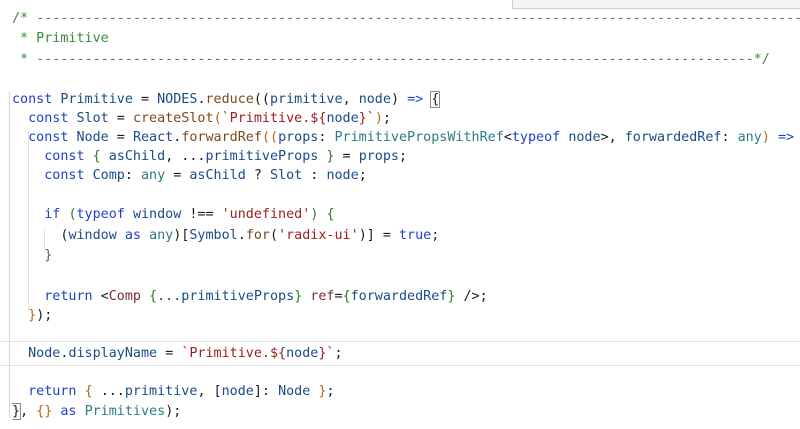 The width and height of the screenshot is (800, 429). Describe the element at coordinates (270, 137) in the screenshot. I see `code-token: ((` at that location.